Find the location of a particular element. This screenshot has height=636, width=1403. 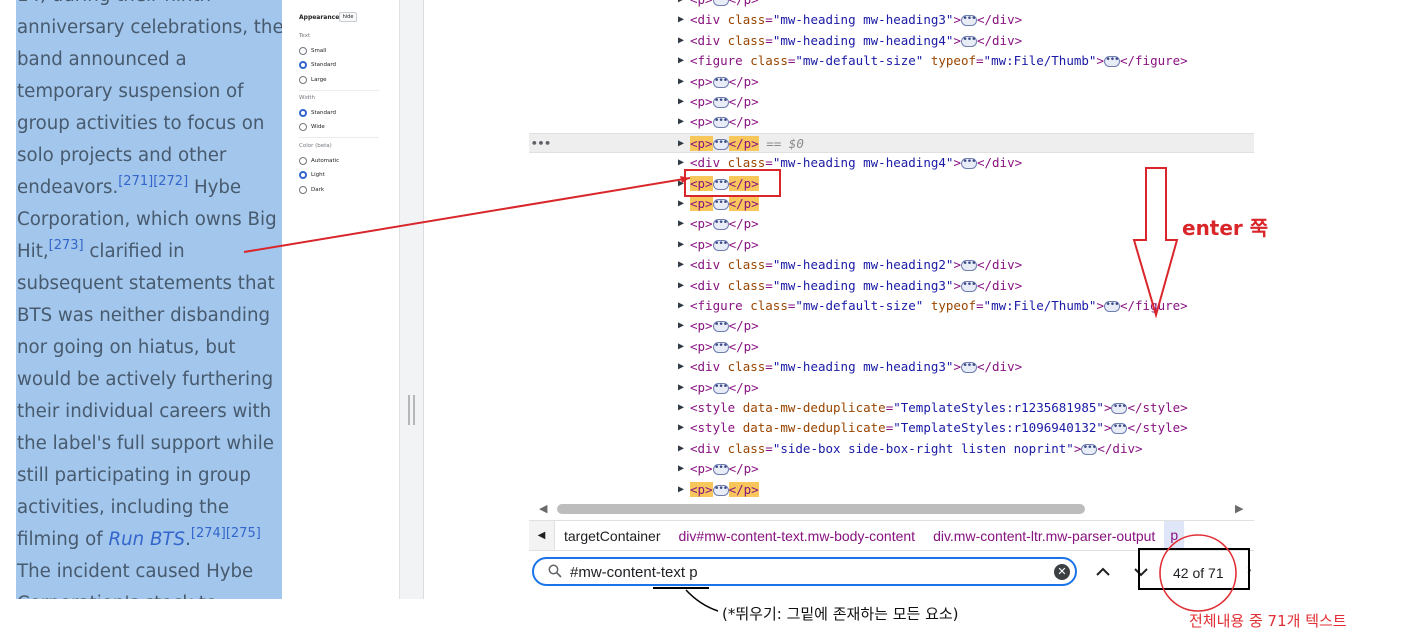

text-size-small: Small is located at coordinates (312, 51).